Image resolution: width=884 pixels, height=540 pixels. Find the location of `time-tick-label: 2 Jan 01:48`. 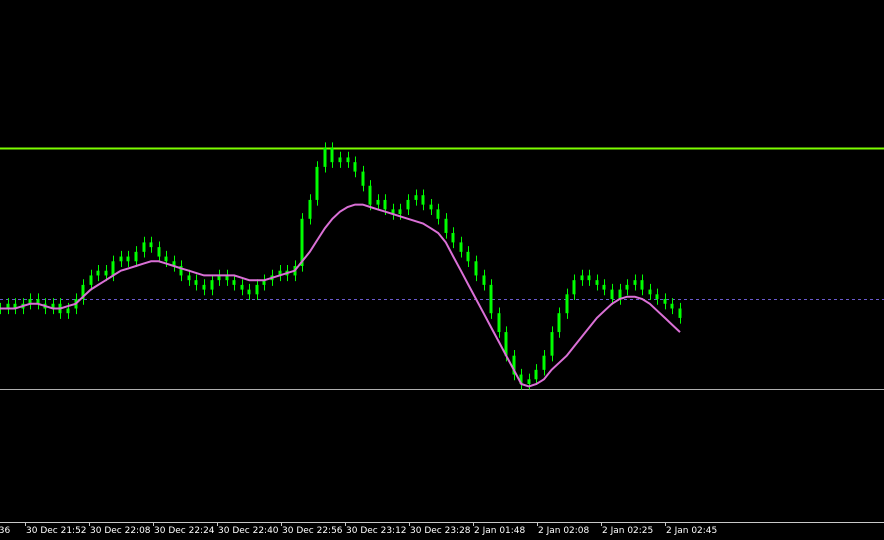

time-tick-label: 2 Jan 01:48 is located at coordinates (500, 531).